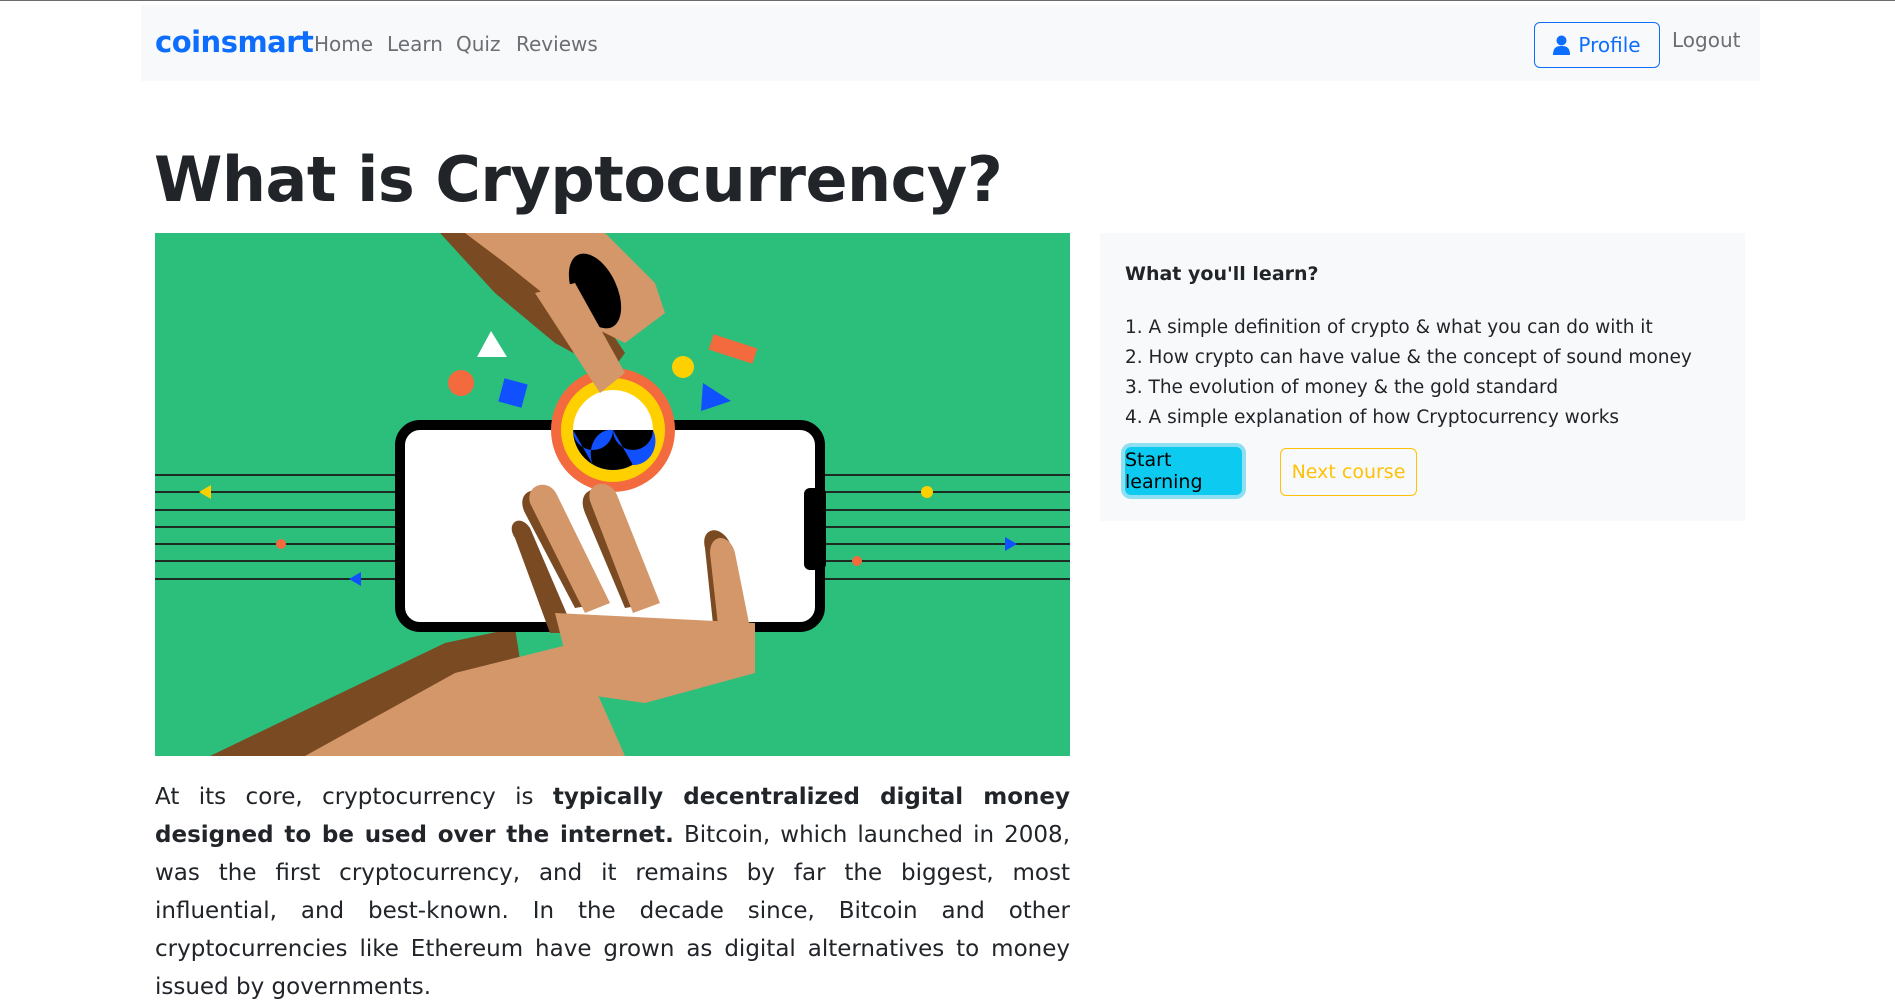 This screenshot has width=1895, height=1006. What do you see at coordinates (415, 44) in the screenshot?
I see `nav-link-learn: Learn` at bounding box center [415, 44].